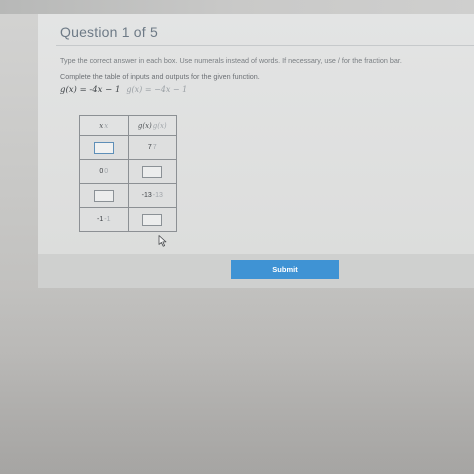 Image resolution: width=474 pixels, height=474 pixels. I want to click on table-header-row: xx g(x)g(x), so click(128, 125).